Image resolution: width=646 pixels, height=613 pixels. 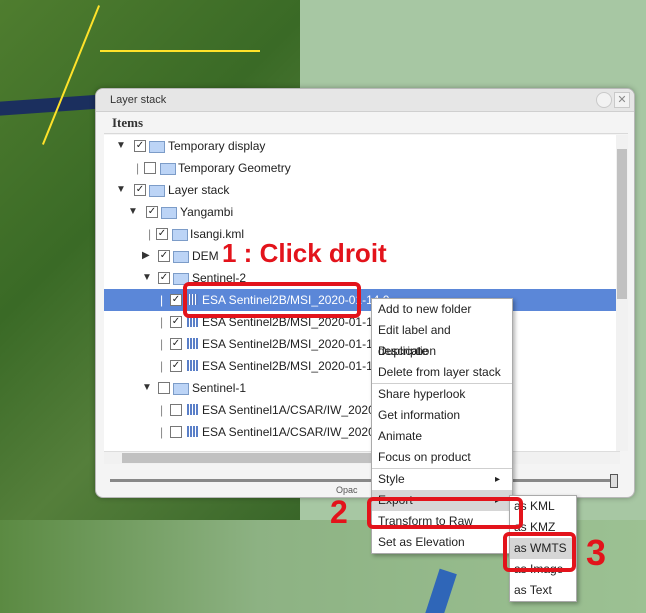 I want to click on collapse-icon: ▶, so click(x=146, y=256).